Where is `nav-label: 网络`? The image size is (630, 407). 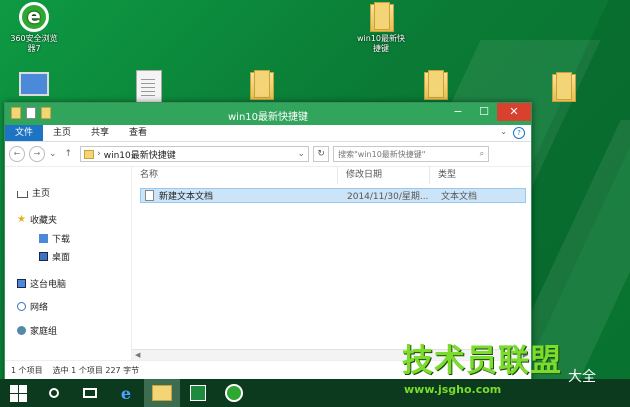 nav-label: 网络 is located at coordinates (39, 308).